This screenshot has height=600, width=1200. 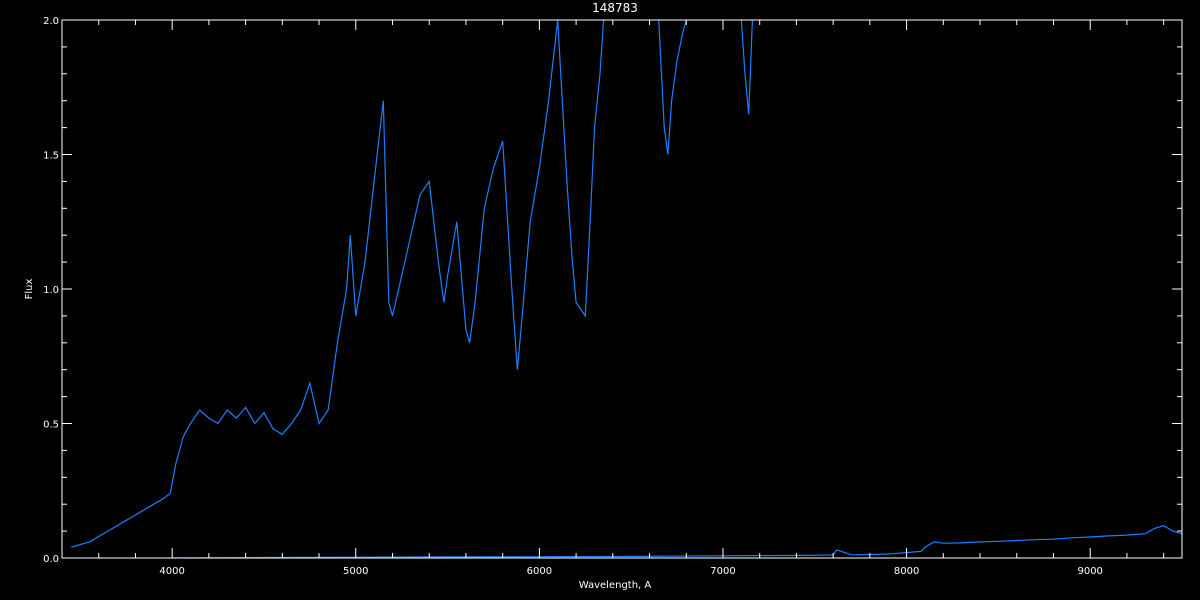 What do you see at coordinates (615, 585) in the screenshot?
I see `x-axis-label: Wavelength, A` at bounding box center [615, 585].